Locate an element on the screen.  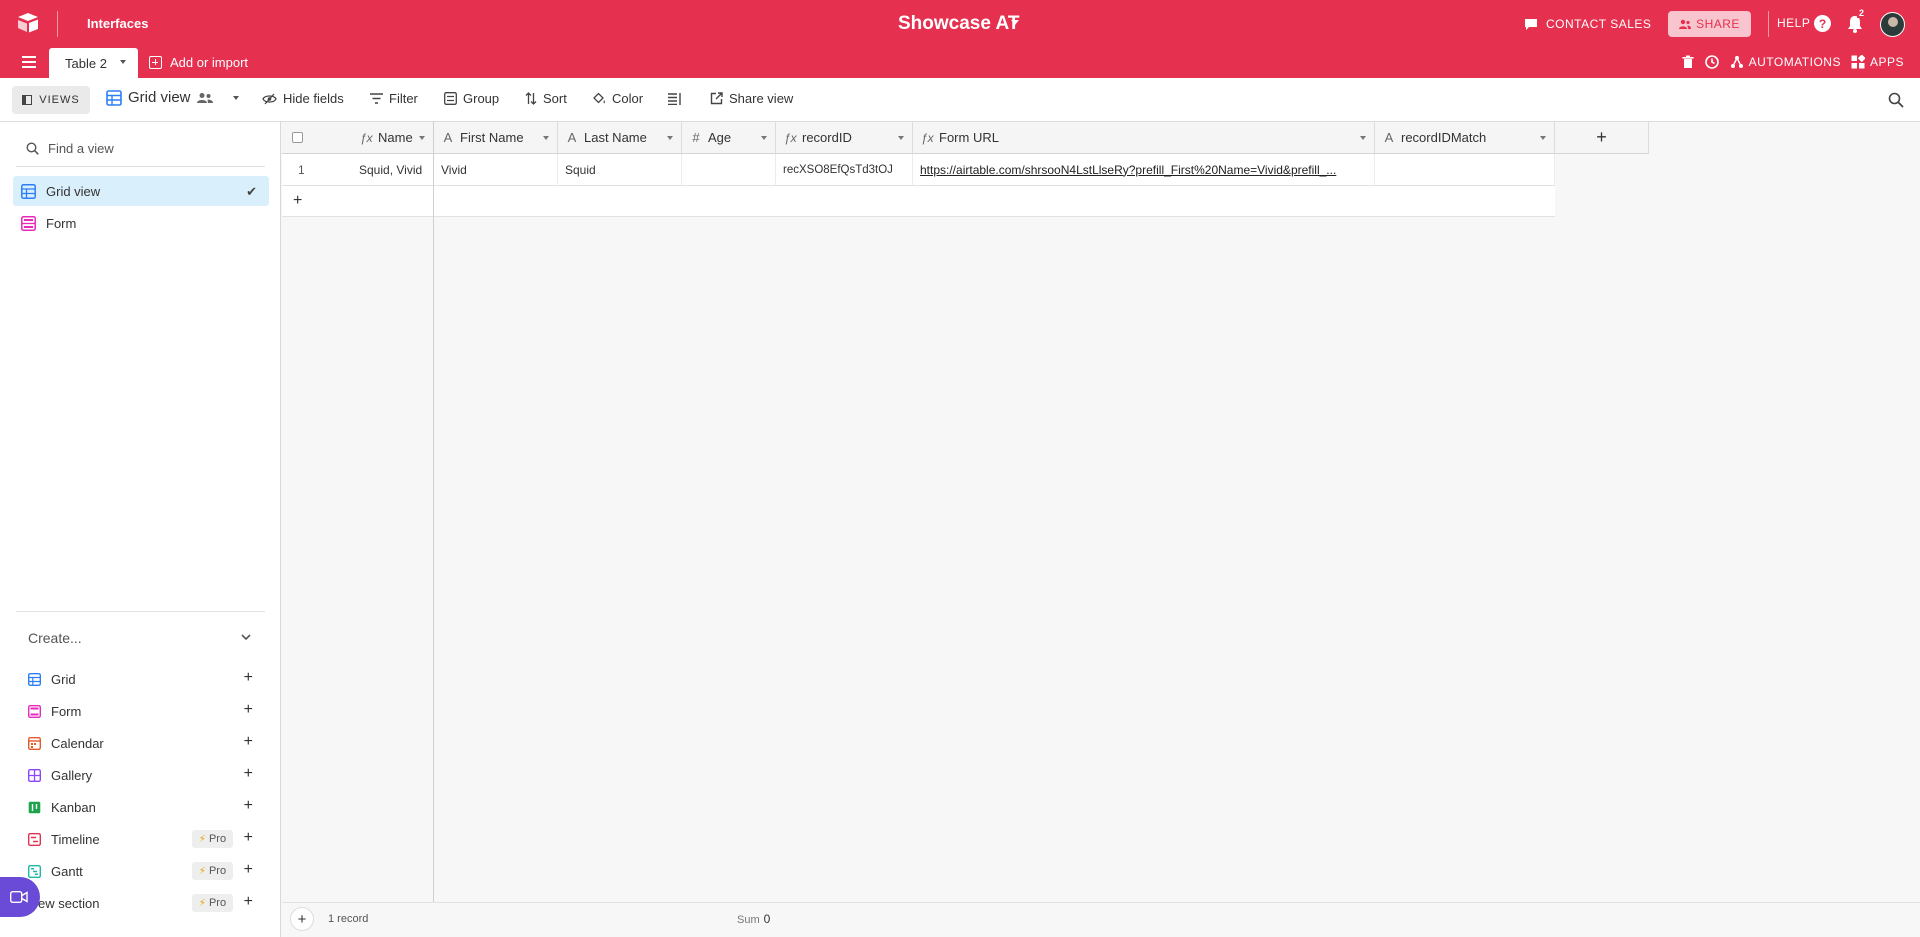
table-cell-record-id-match is located at coordinates (1465, 170).